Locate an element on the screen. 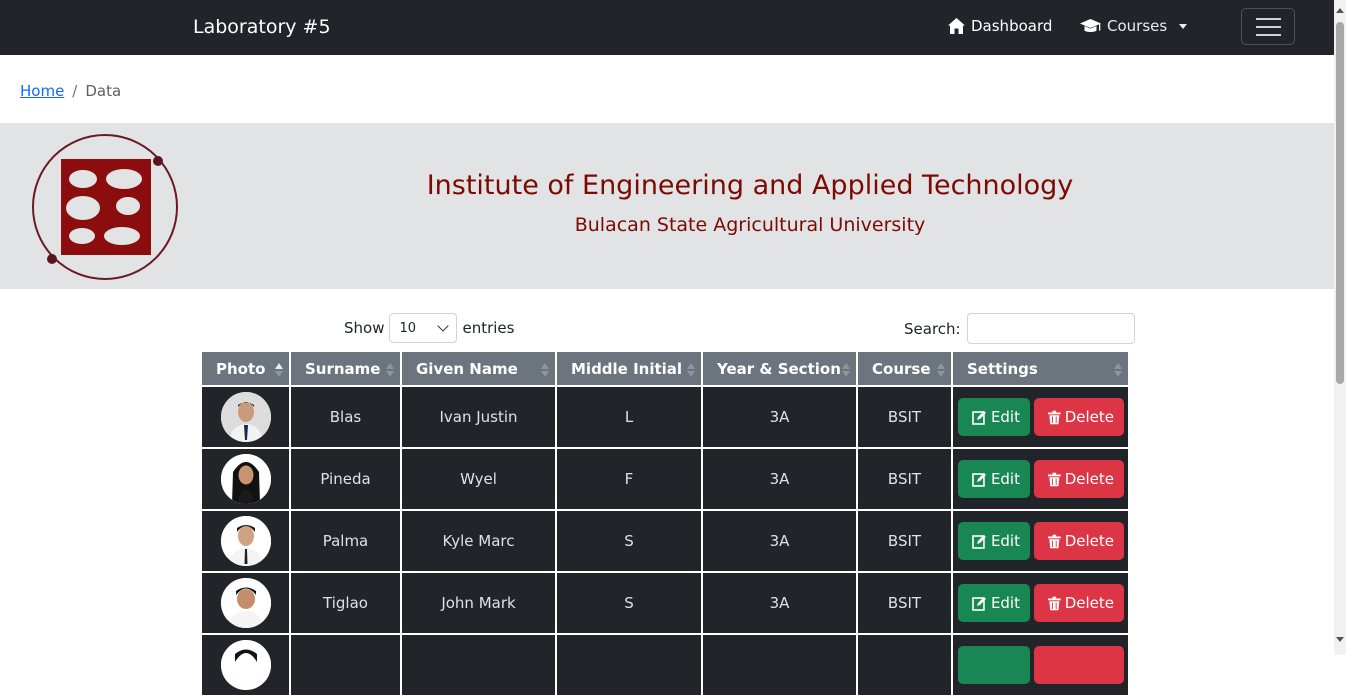 Image resolution: width=1346 pixels, height=697 pixels. breadcrumb-home-link: Home is located at coordinates (42, 91).